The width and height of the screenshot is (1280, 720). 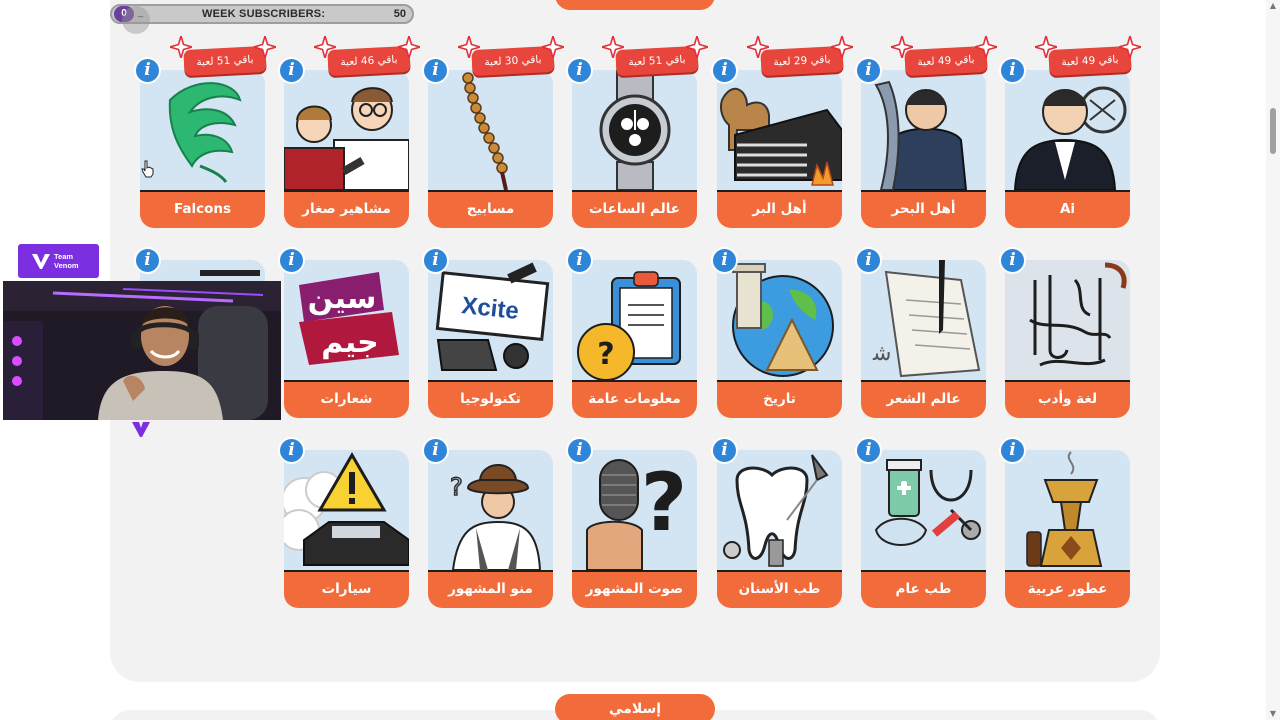 I want to click on category-label: عطور عربية, so click(x=1067, y=589).